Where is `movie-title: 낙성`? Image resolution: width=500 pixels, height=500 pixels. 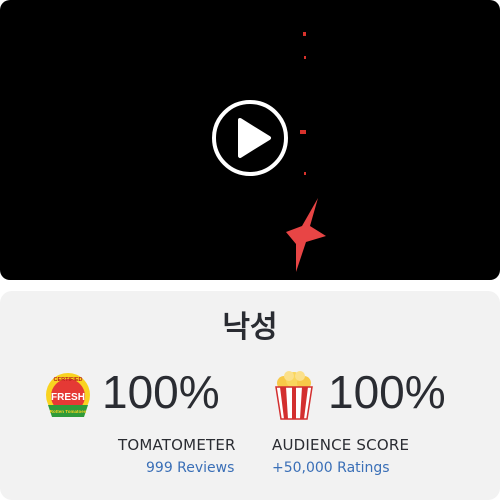
movie-title: 낙성 is located at coordinates (250, 327).